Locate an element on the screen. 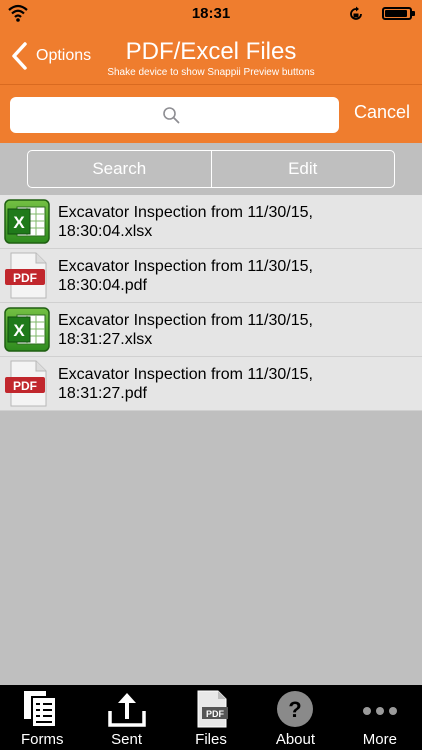 Image resolution: width=422 pixels, height=750 pixels. tab-sent-label: Sent is located at coordinates (127, 739).